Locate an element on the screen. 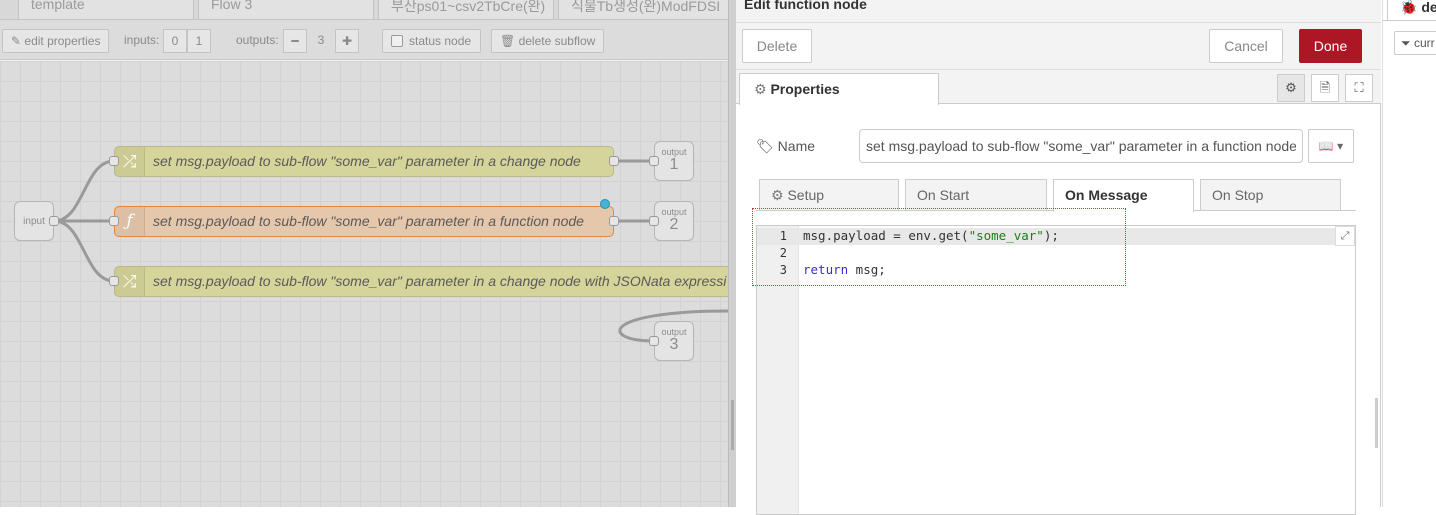 This screenshot has width=1436, height=515. subflow-input-node: input is located at coordinates (34, 221).